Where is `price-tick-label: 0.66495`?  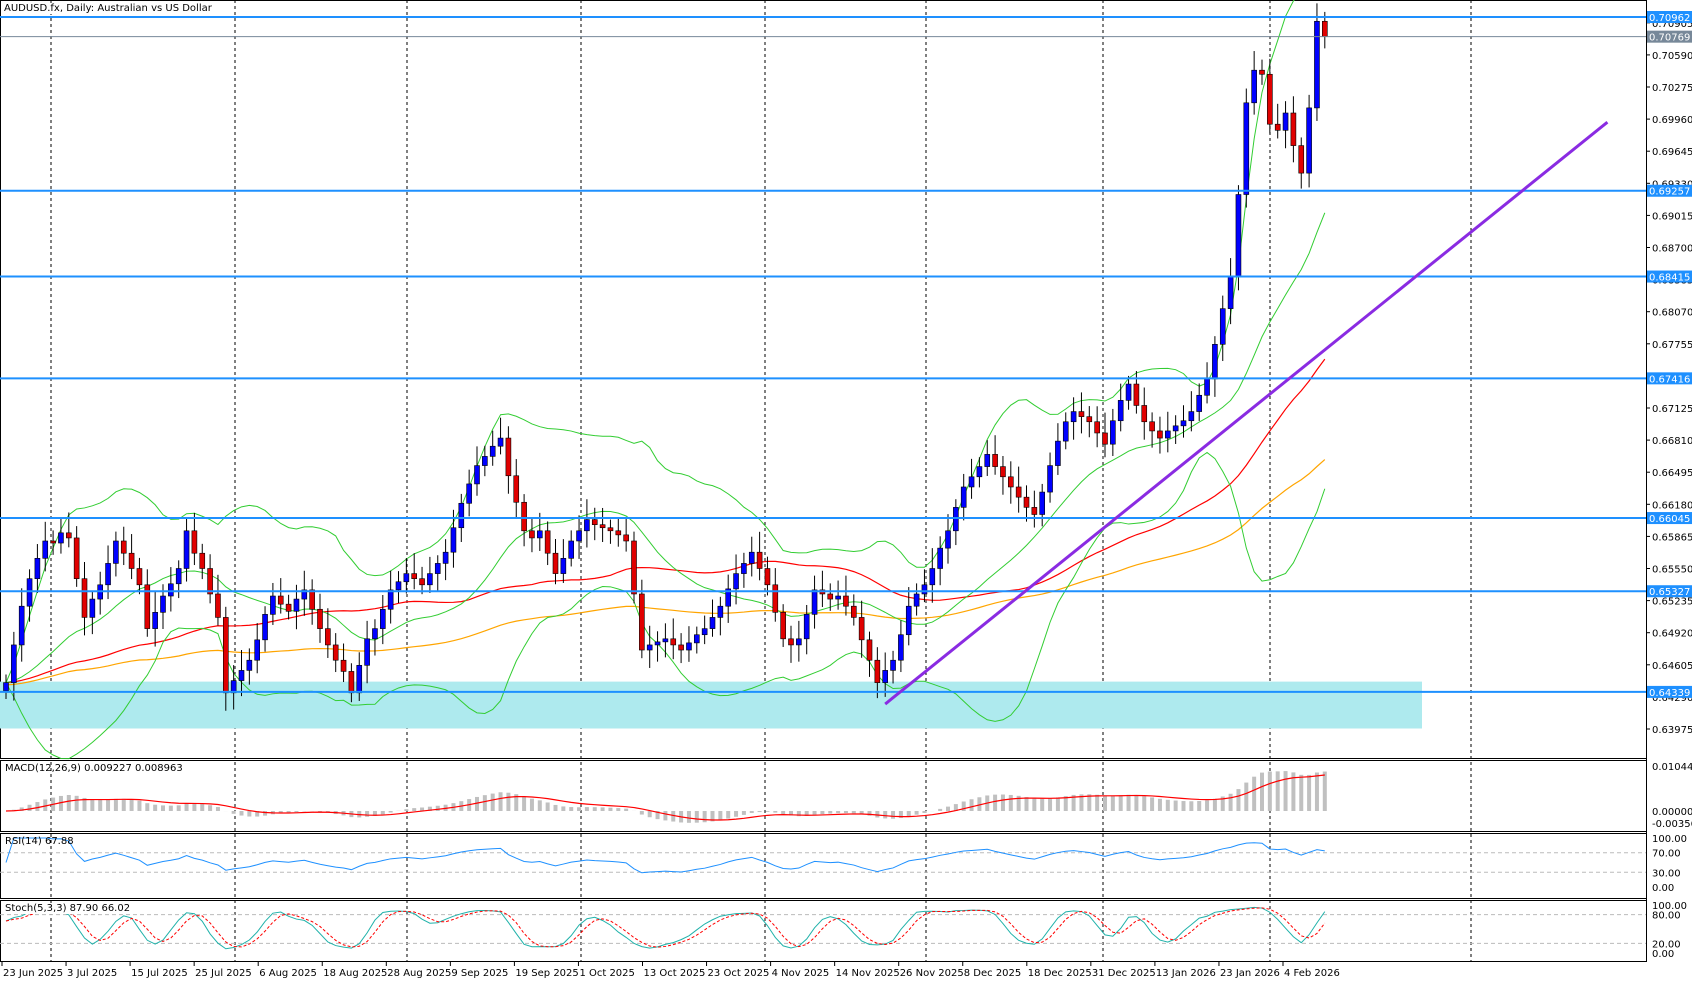
price-tick-label: 0.66495 is located at coordinates (1672, 473).